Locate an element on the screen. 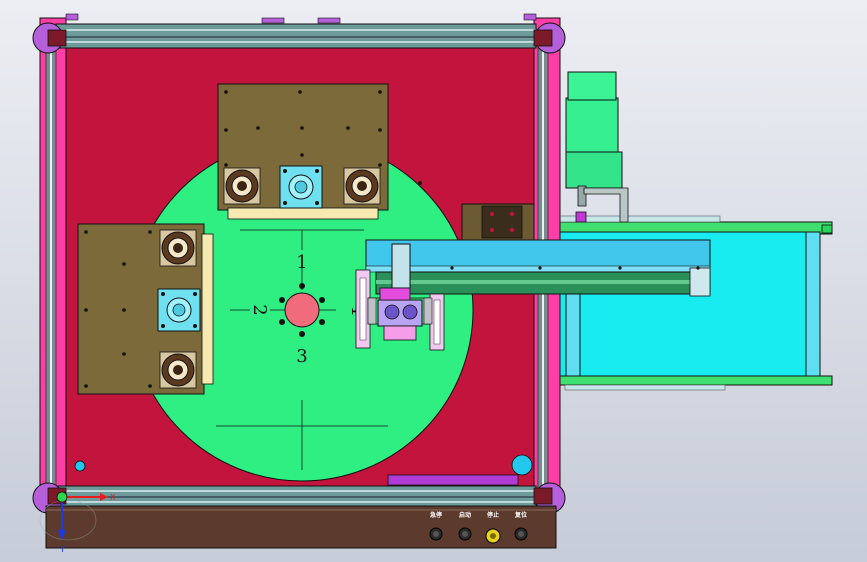  motor-cap is located at coordinates (592, 86).